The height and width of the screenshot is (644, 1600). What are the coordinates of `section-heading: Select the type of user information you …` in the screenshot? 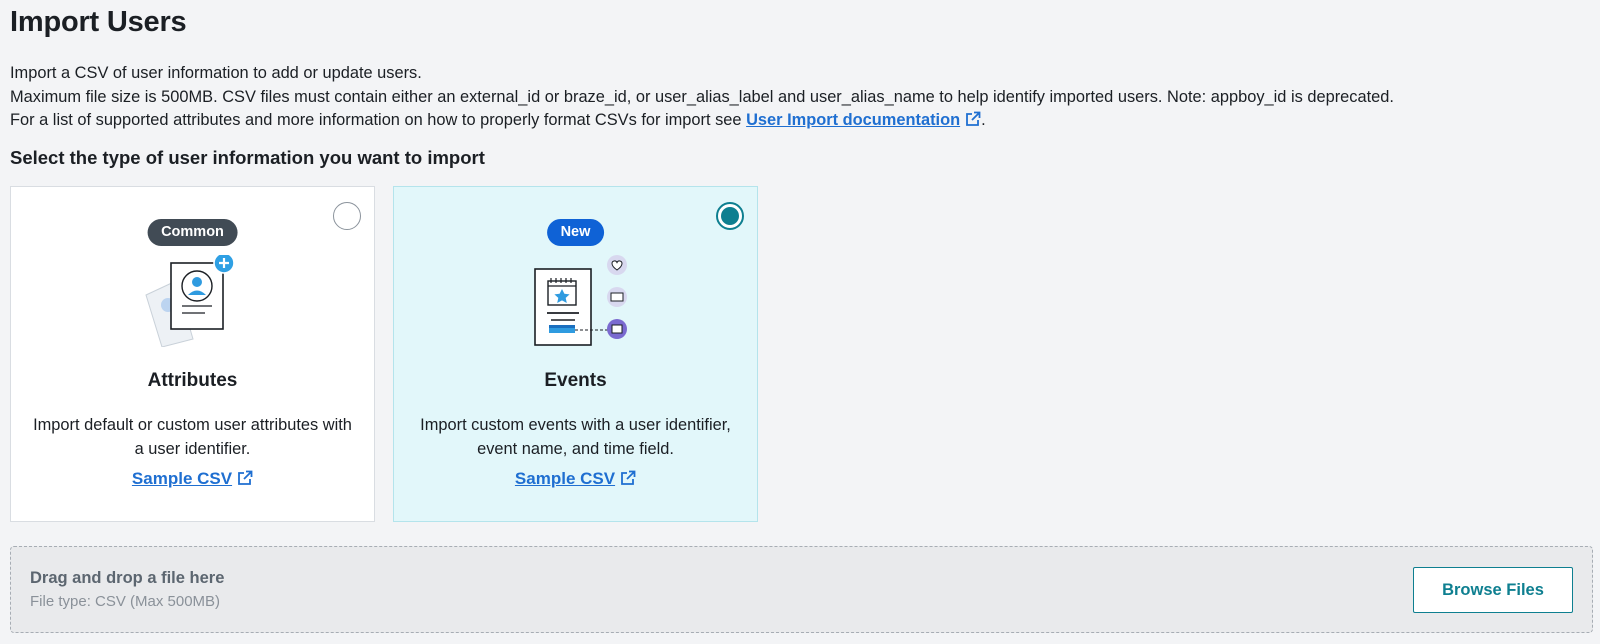 It's located at (247, 157).